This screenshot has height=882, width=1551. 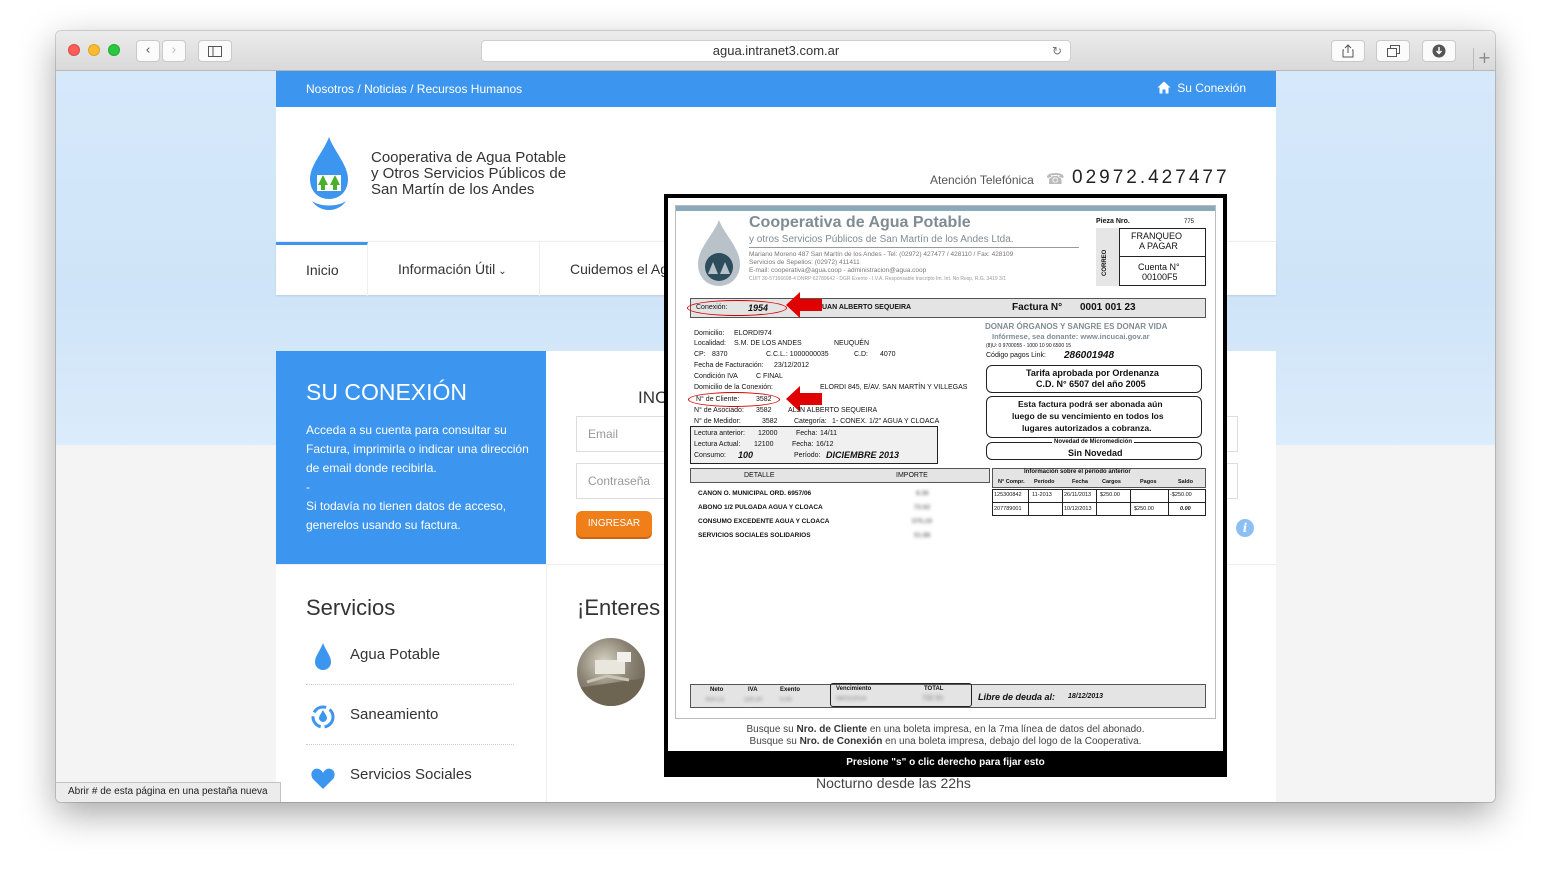 What do you see at coordinates (1185, 482) in the screenshot?
I see `prev-header: Saldo` at bounding box center [1185, 482].